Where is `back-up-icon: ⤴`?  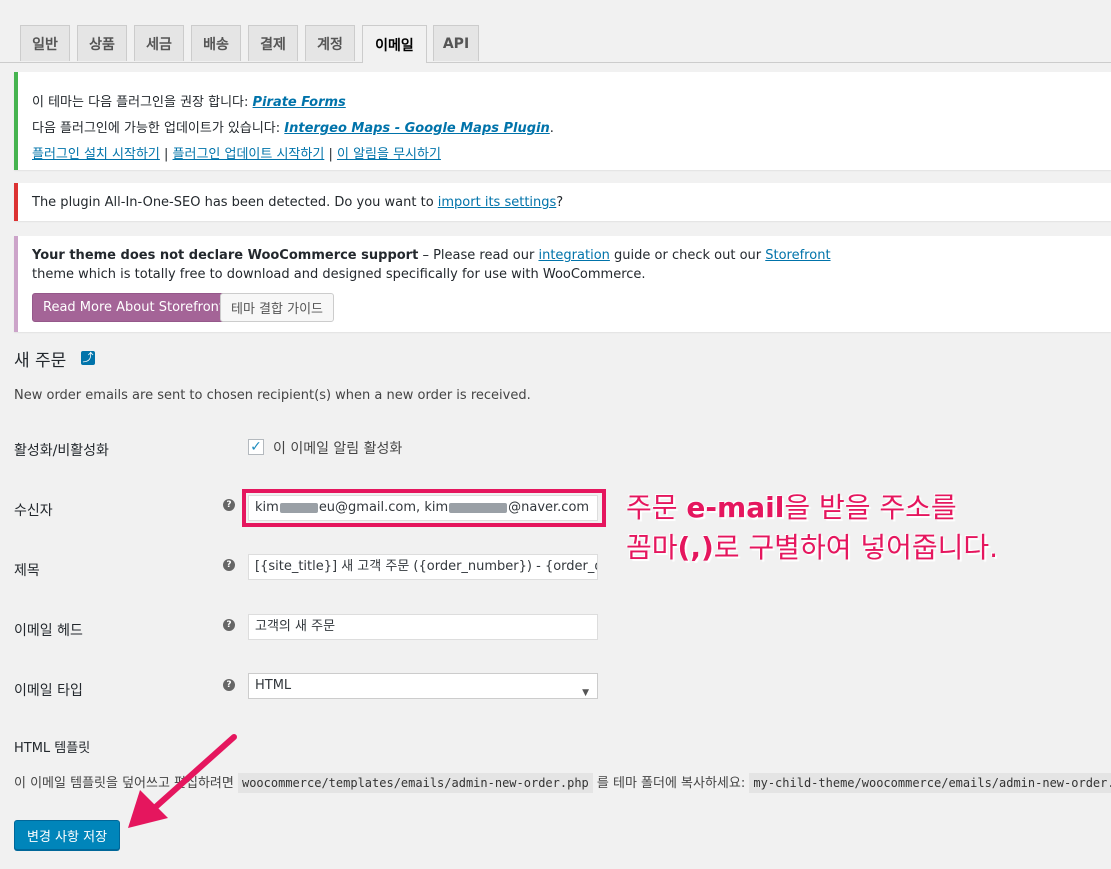
back-up-icon: ⤴ is located at coordinates (88, 358).